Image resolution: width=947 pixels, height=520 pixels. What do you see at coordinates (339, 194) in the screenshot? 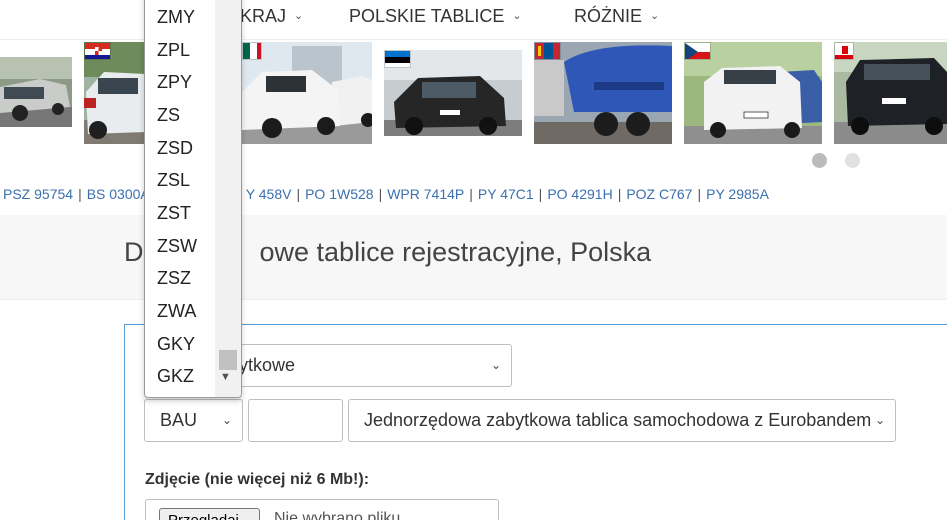
I see `plate-link: PO 1W528` at bounding box center [339, 194].